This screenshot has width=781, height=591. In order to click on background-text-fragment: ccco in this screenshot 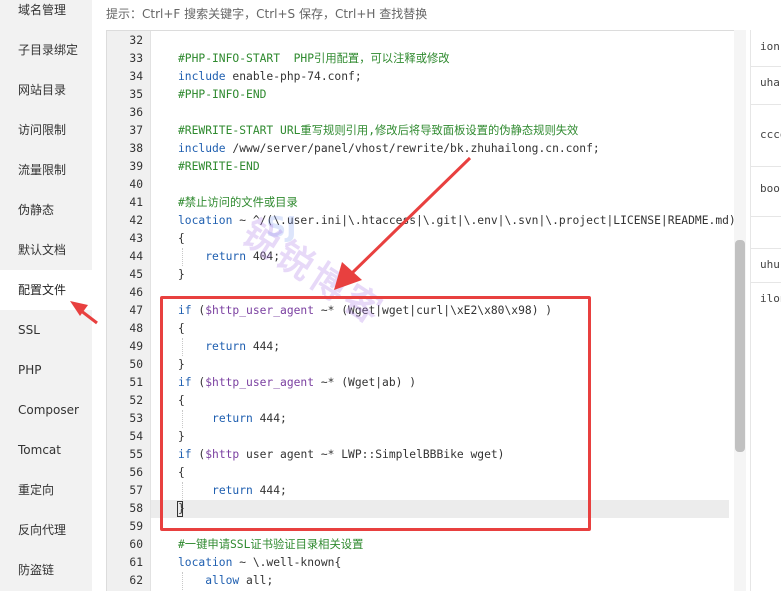, I will do `click(770, 134)`.